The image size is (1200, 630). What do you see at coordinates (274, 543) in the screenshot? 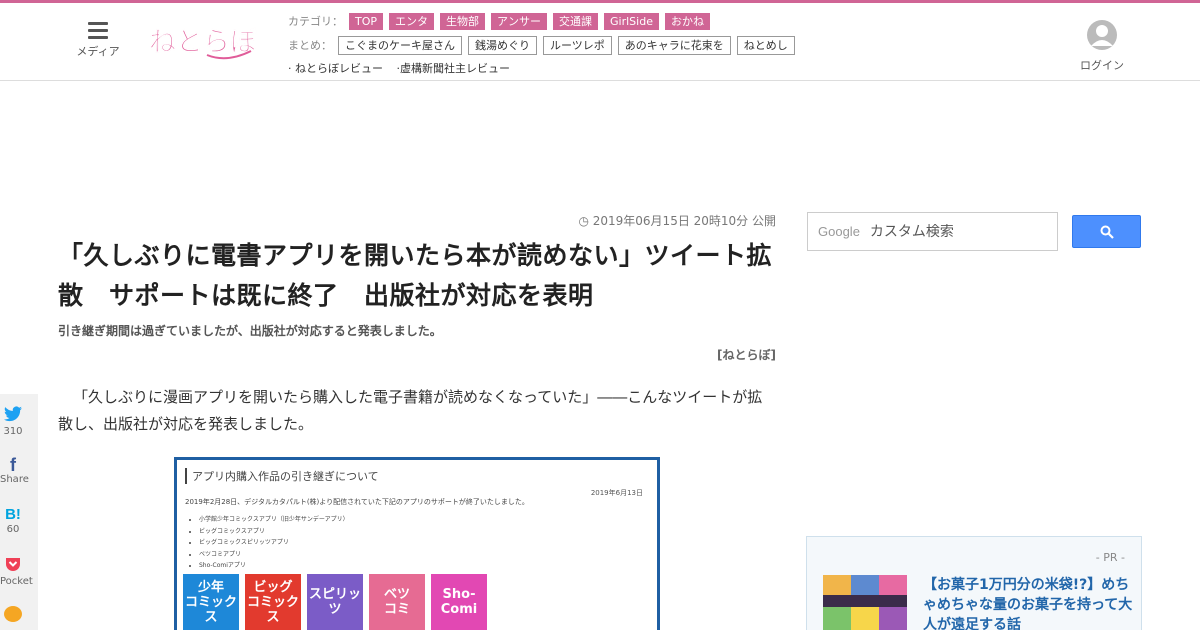
I see `list-item: ビッグコミックスピリッツアプリ` at bounding box center [274, 543].